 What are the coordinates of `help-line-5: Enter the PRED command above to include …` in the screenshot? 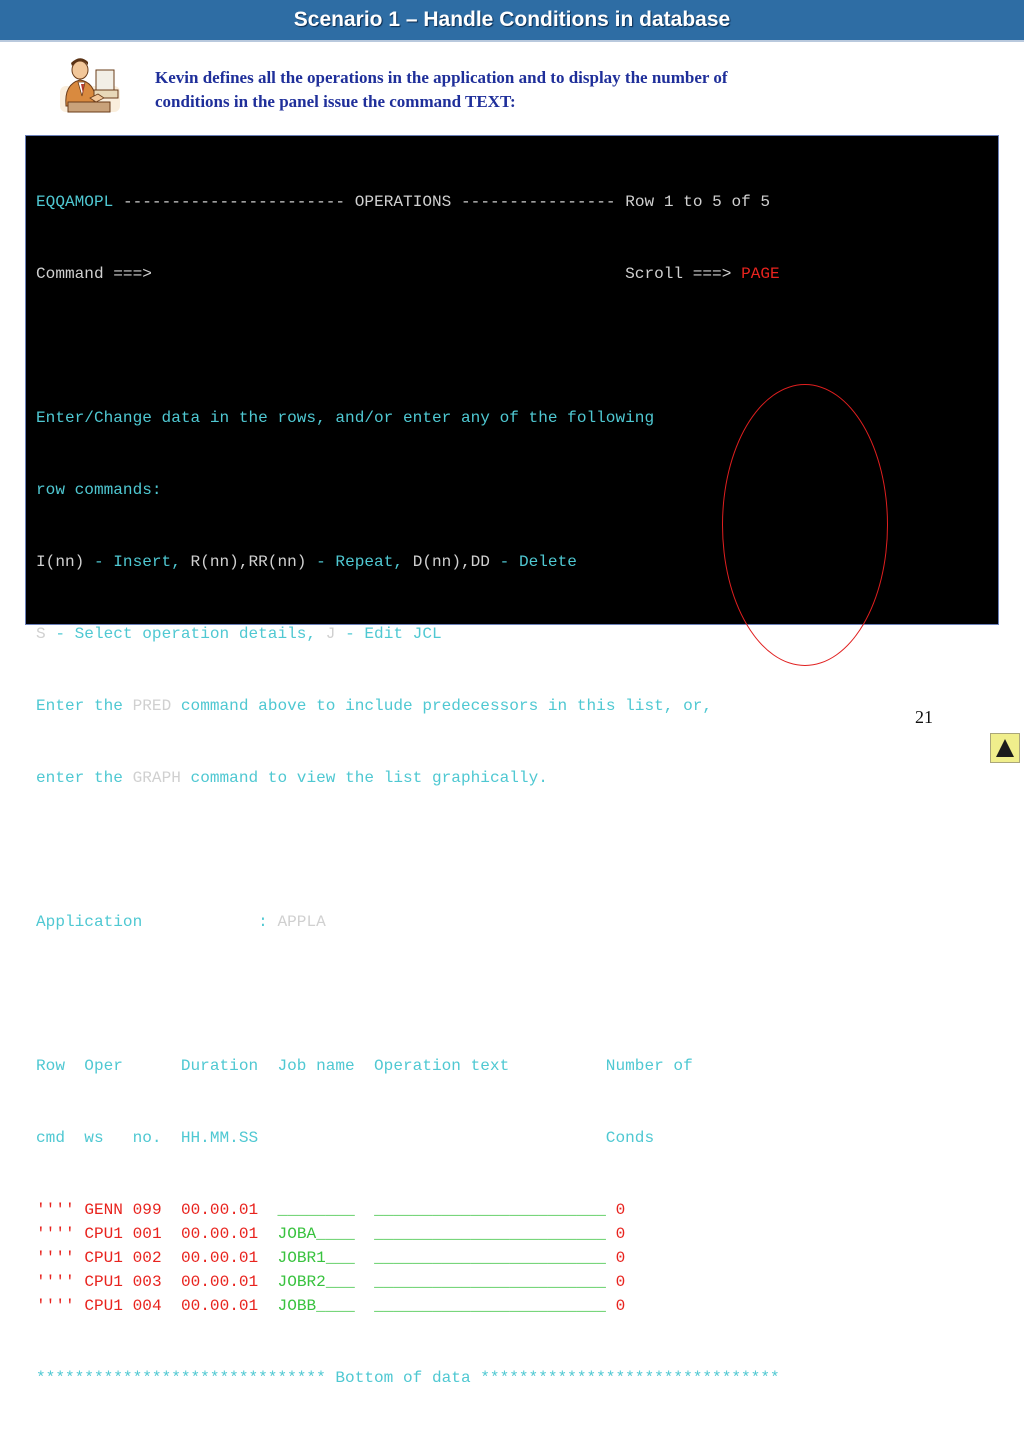 It's located at (374, 706).